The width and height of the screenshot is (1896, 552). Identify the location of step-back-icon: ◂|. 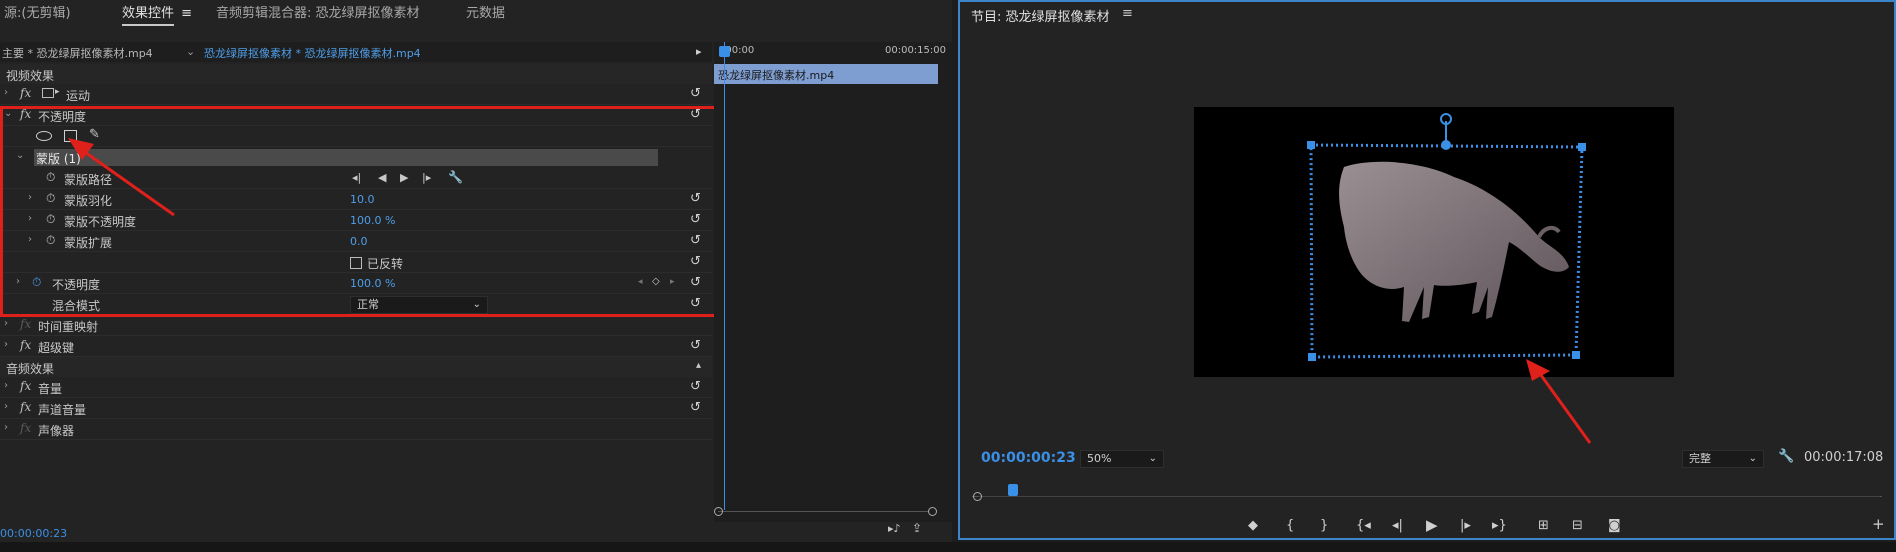
(1397, 525).